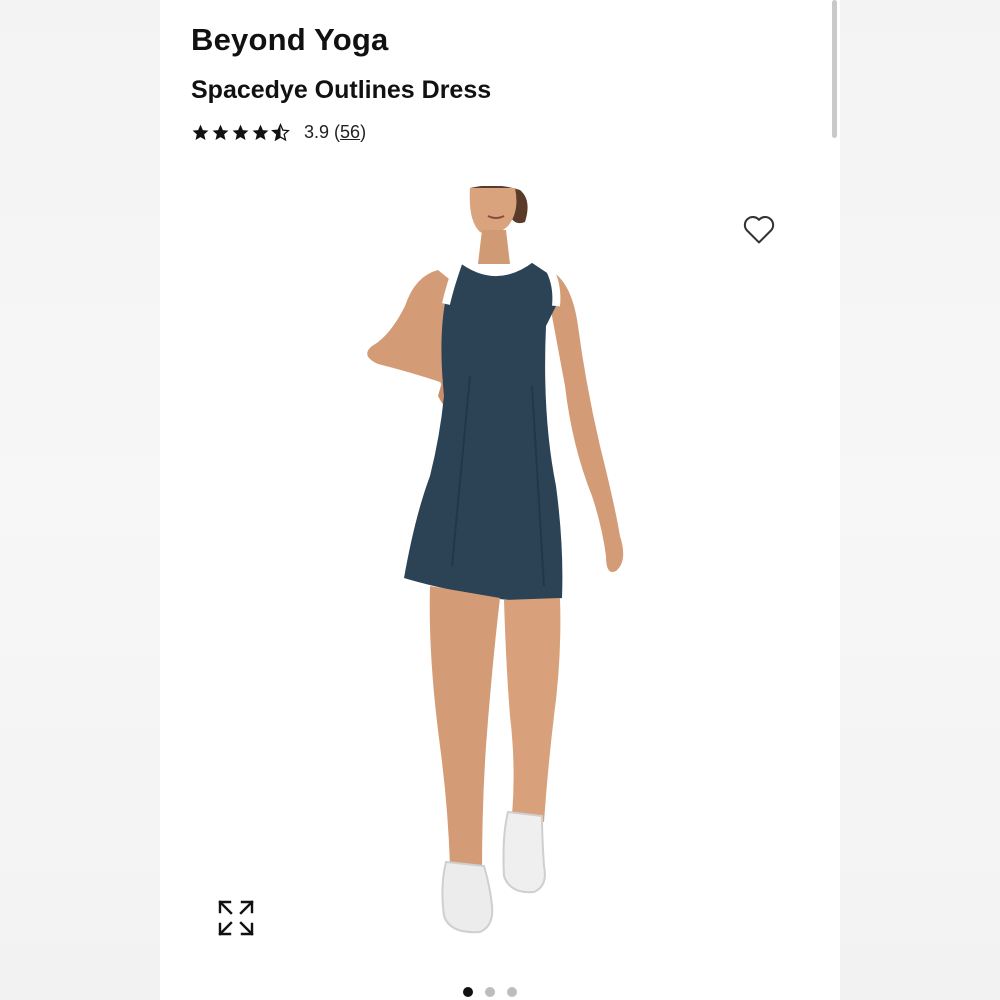 This screenshot has width=1000, height=1000. I want to click on expand-icon, so click(236, 918).